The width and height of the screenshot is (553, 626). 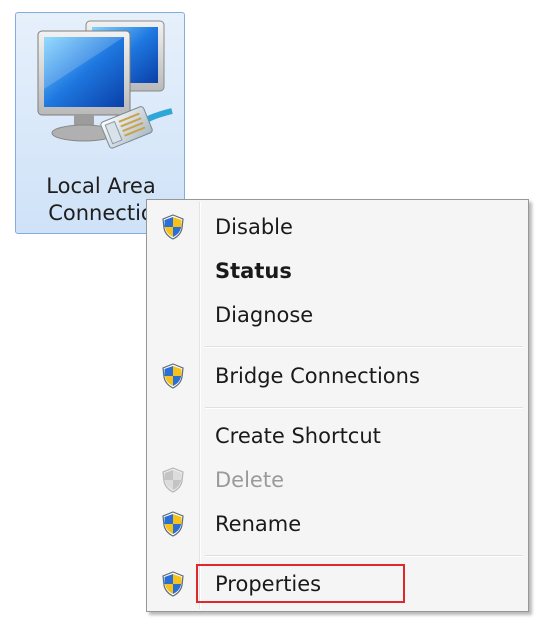 What do you see at coordinates (173, 480) in the screenshot?
I see `uac-shield-disabled-icon` at bounding box center [173, 480].